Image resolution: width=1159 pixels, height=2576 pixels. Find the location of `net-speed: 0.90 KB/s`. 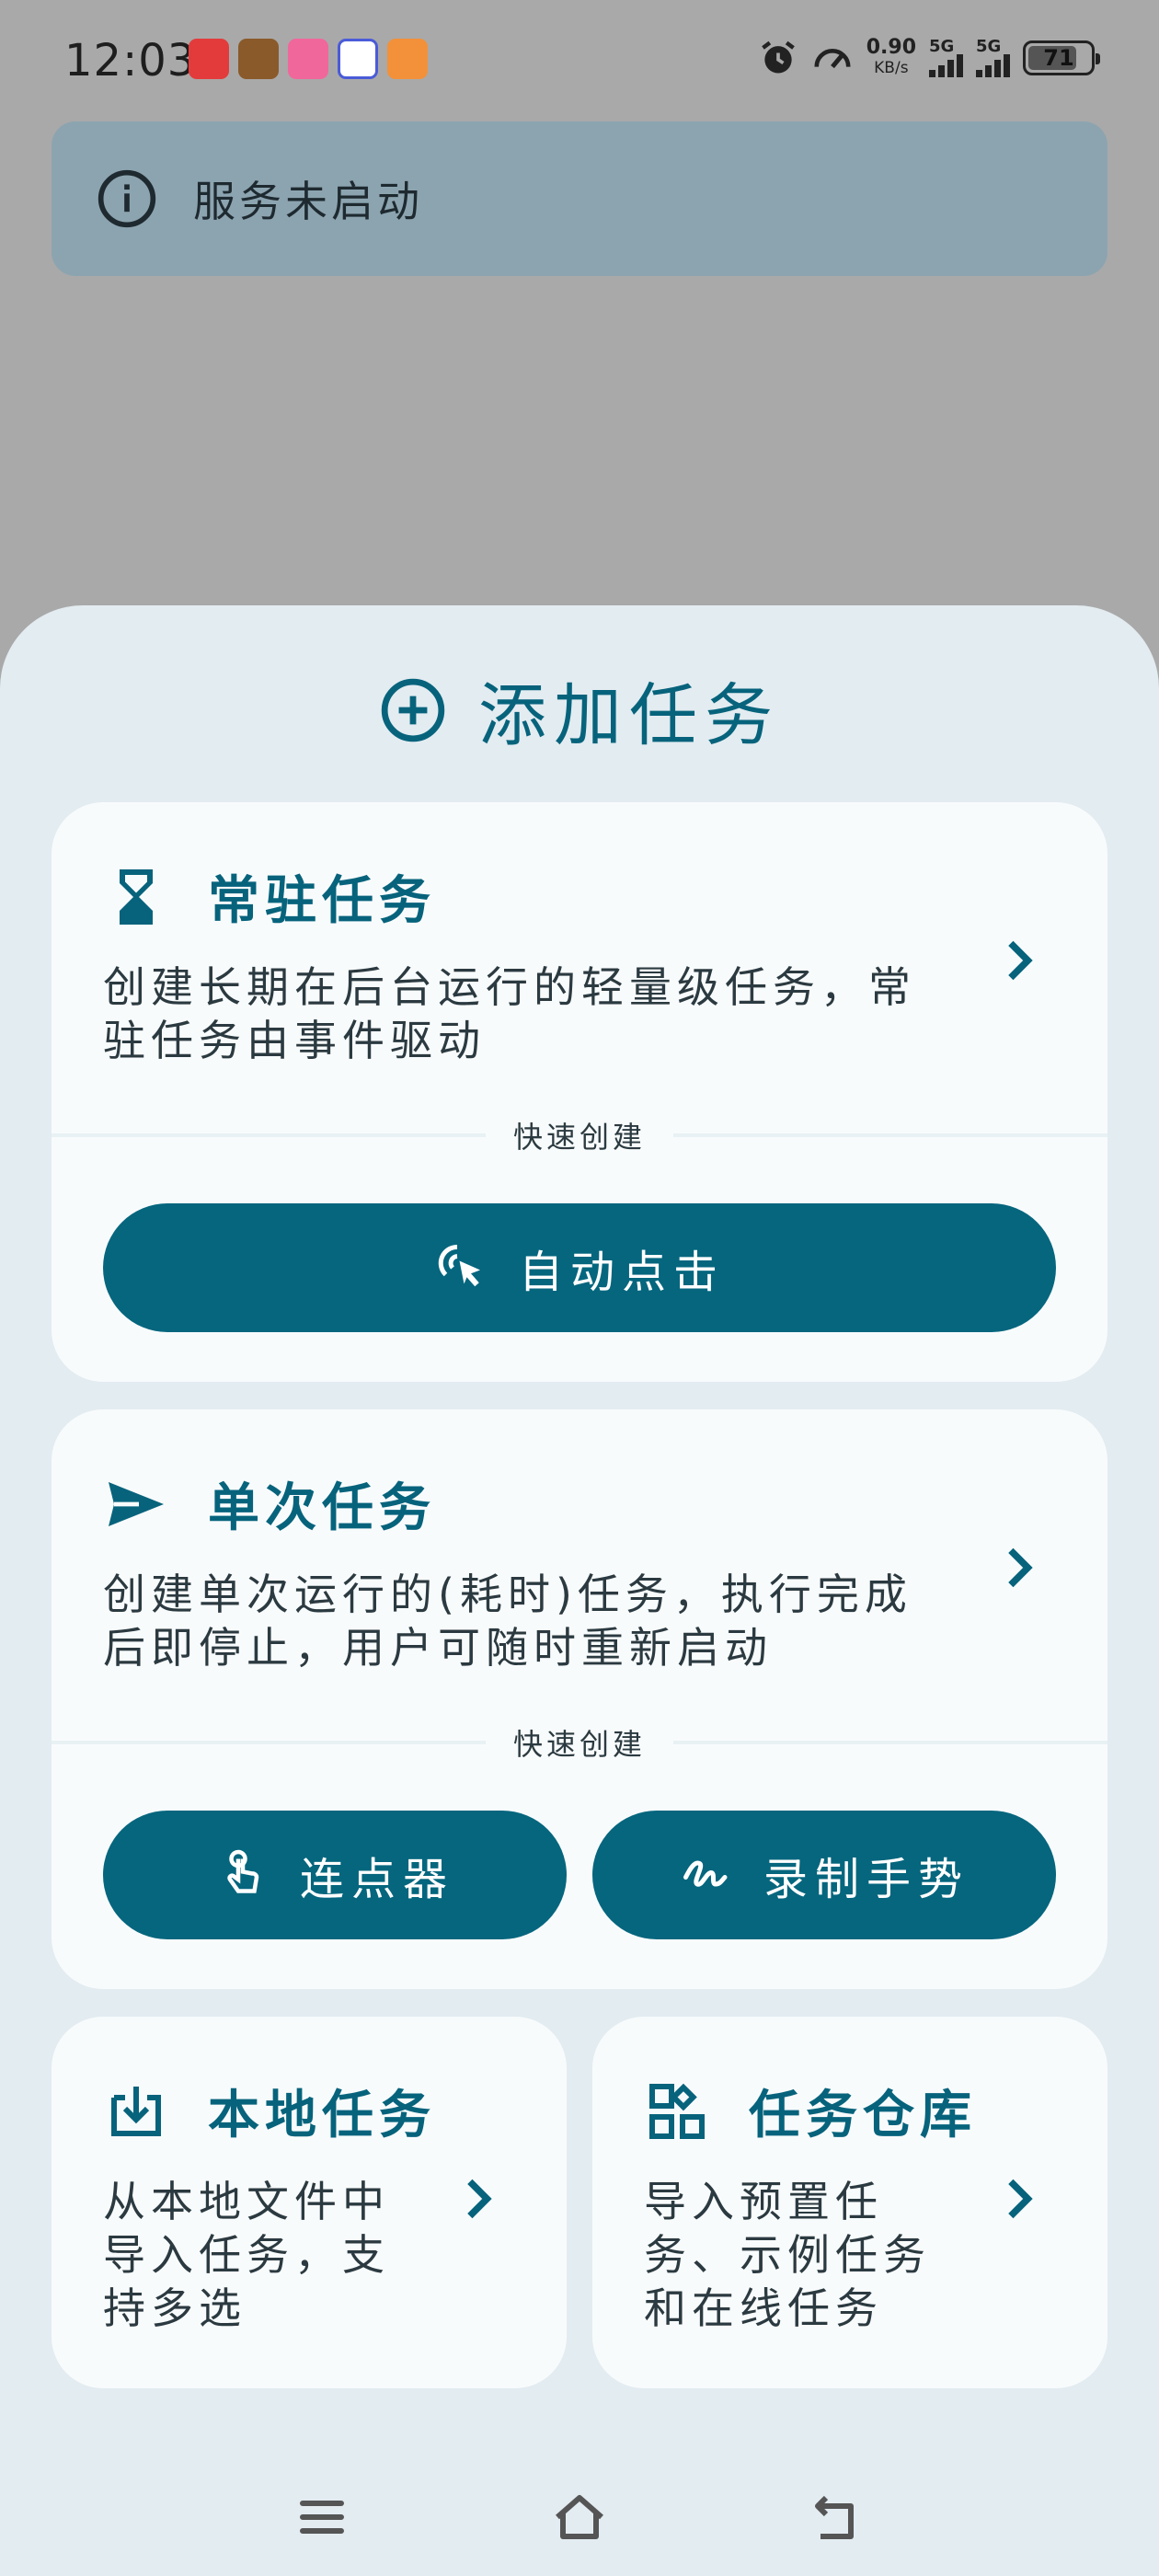

net-speed: 0.90 KB/s is located at coordinates (891, 58).